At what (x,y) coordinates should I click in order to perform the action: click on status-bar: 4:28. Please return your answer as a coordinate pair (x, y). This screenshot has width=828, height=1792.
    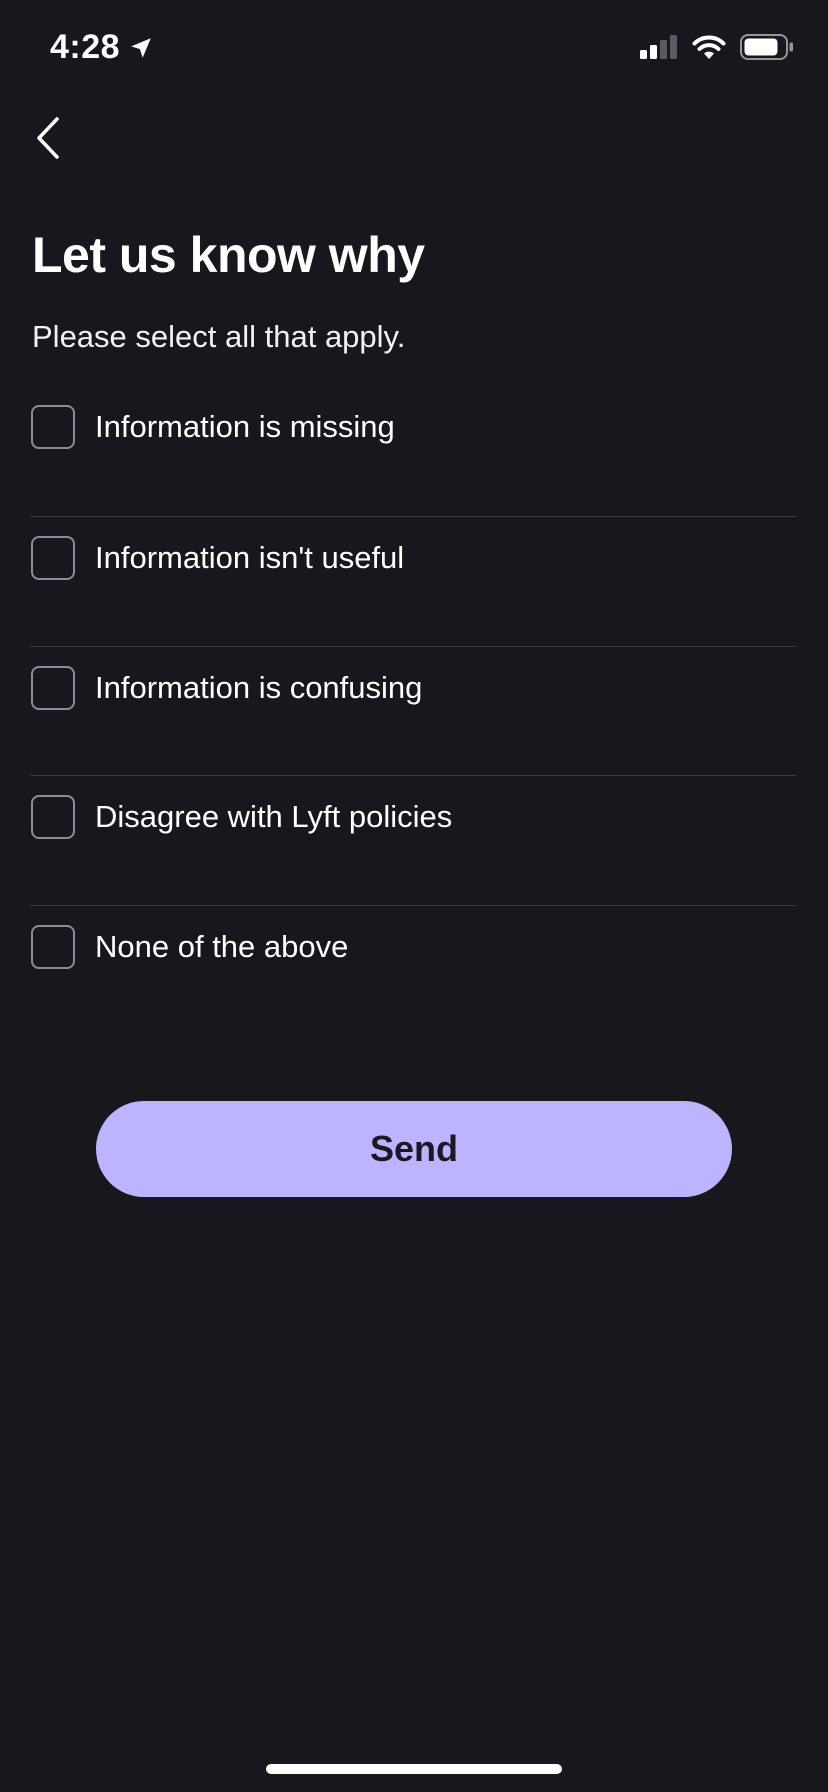
    Looking at the image, I should click on (414, 50).